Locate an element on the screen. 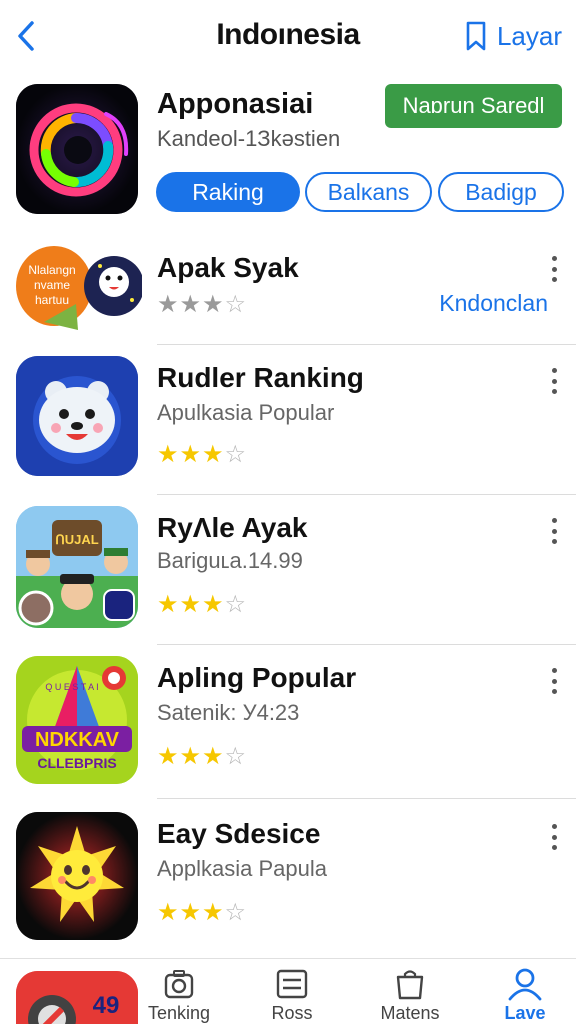  app-icon: Q U E S T A I NDKKAV CLLEBPRIS is located at coordinates (77, 720).